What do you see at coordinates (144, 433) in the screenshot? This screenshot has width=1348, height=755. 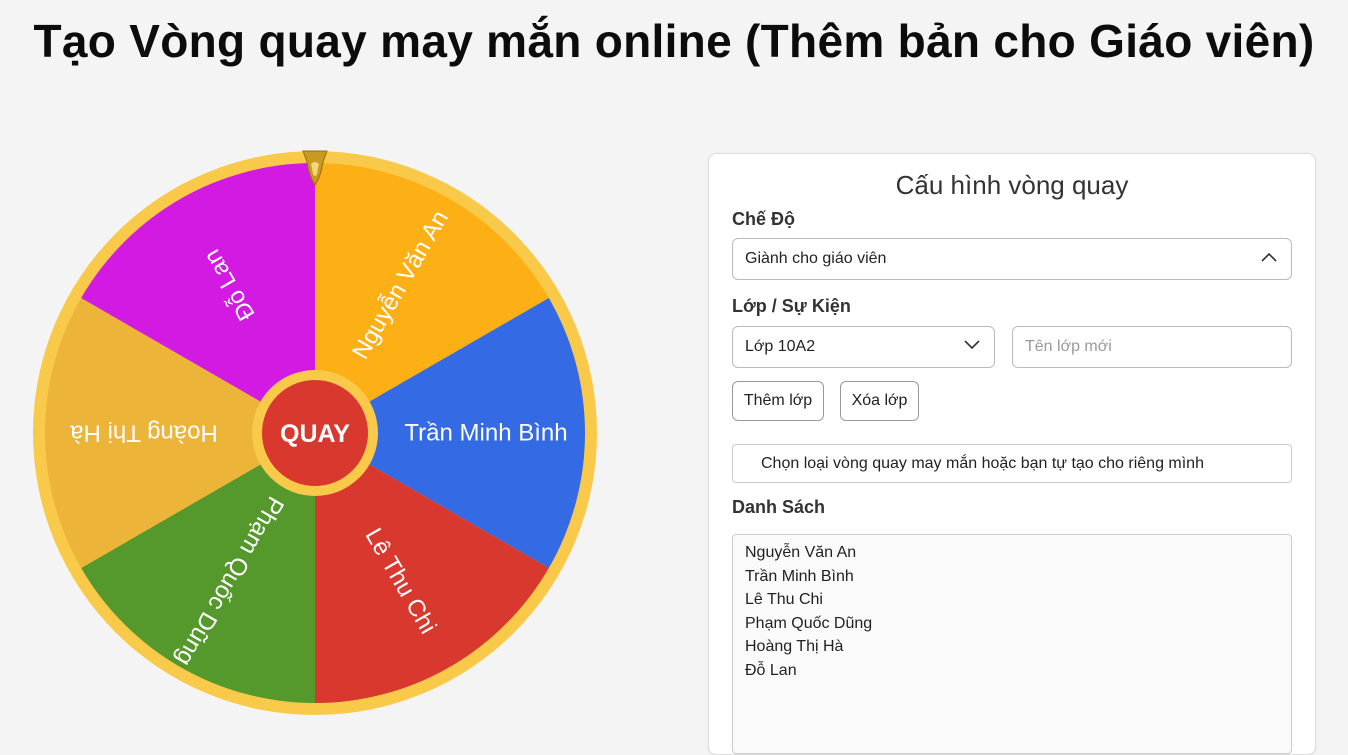 I see `wheel-segment-label: Hoàng Thị Hà` at bounding box center [144, 433].